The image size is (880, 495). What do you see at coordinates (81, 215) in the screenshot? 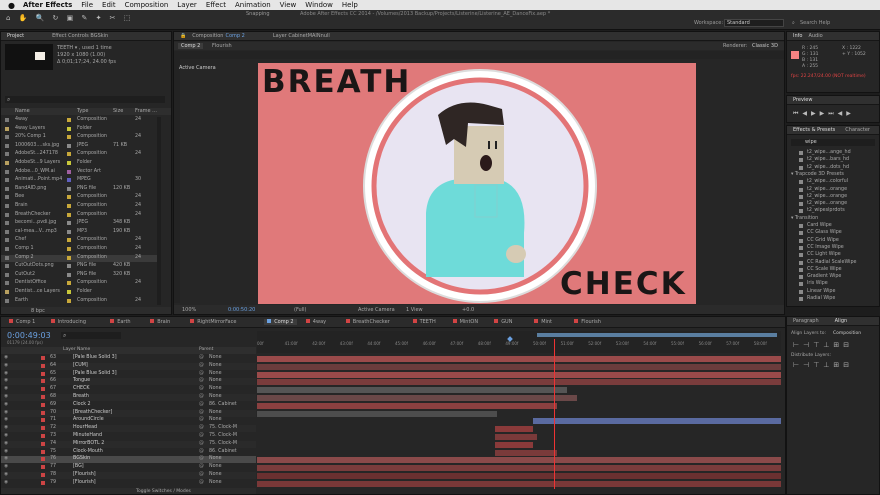
I see `project-item: BreathChecker Composition 24` at bounding box center [81, 215].